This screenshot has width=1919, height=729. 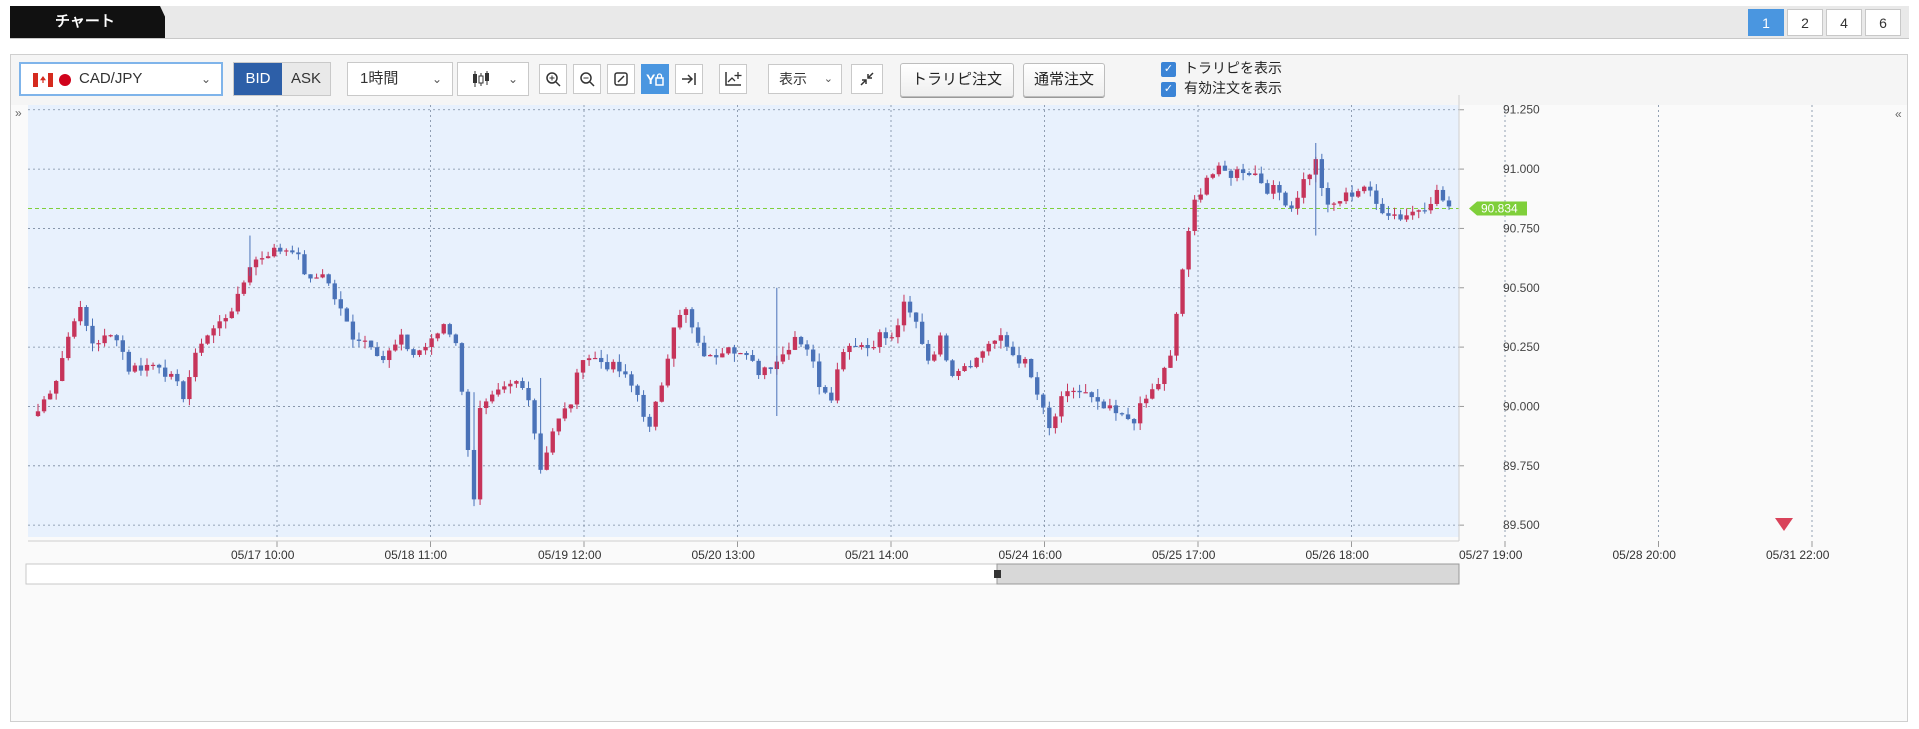 I want to click on x-tick-label: 05/28 20:00, so click(x=1645, y=555).